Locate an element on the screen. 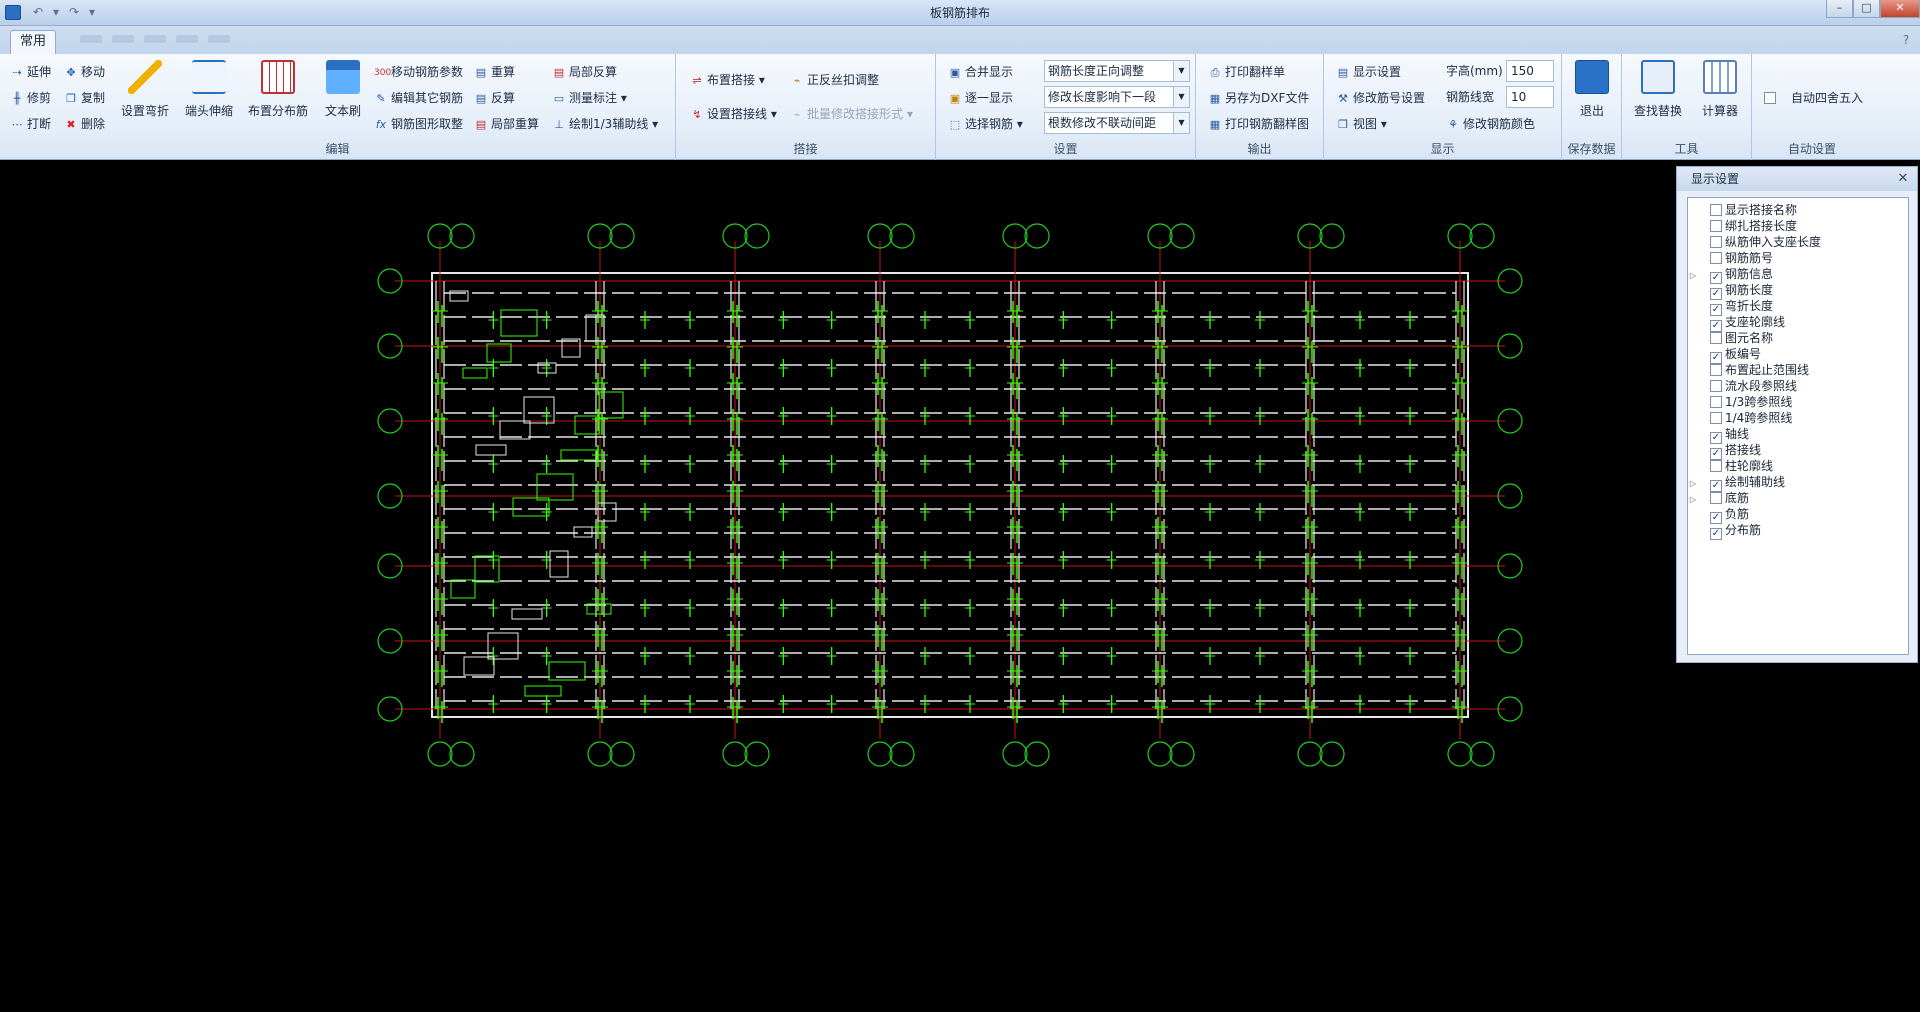 The image size is (1920, 1012). tree-item-label: 图元名称 is located at coordinates (1749, 338).